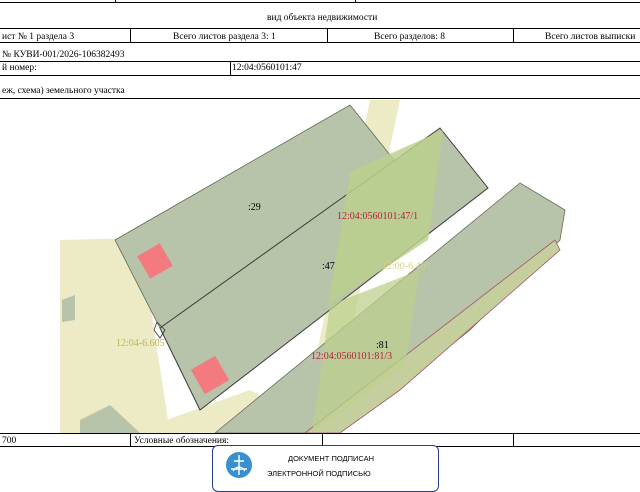 The width and height of the screenshot is (640, 492). I want to click on caption-bottom, so click(320, 98).